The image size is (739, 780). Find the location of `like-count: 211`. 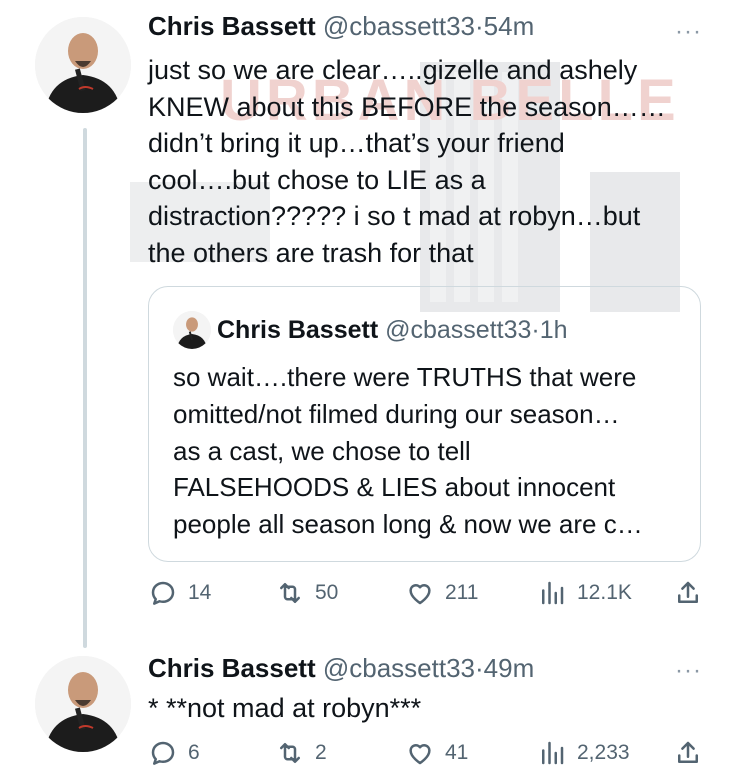

like-count: 211 is located at coordinates (462, 592).